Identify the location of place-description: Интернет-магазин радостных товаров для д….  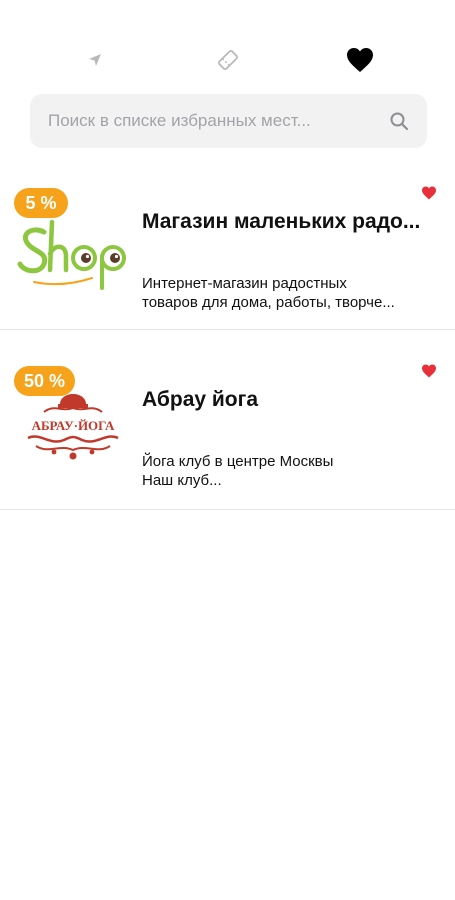
(287, 293).